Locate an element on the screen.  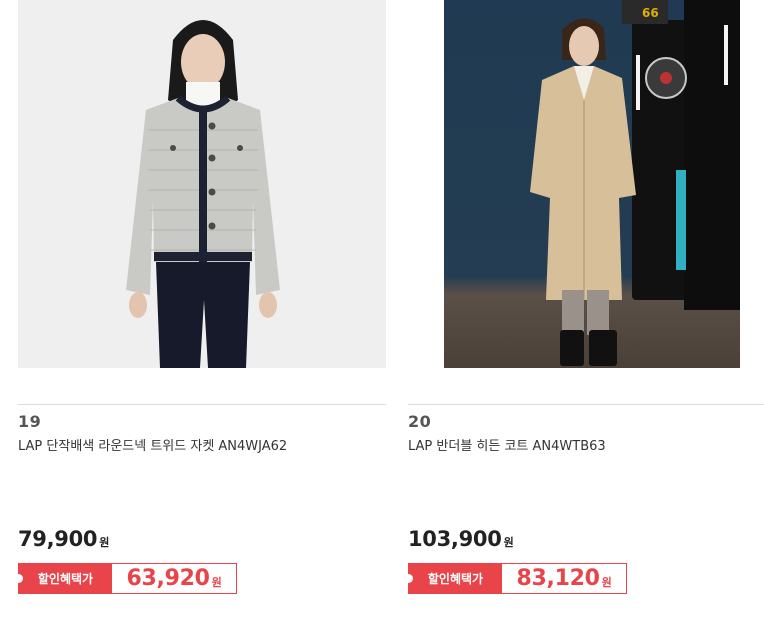
price-value: 79,900 is located at coordinates (58, 539).